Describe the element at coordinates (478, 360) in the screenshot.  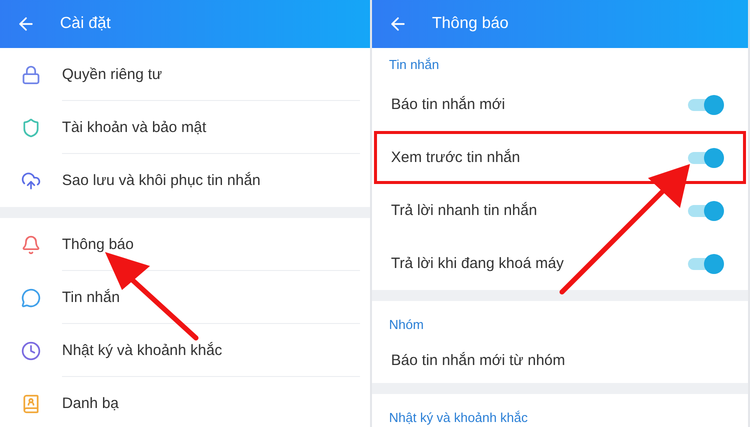
I see `setting-label: Báo tin nhắn mới từ nhóm` at that location.